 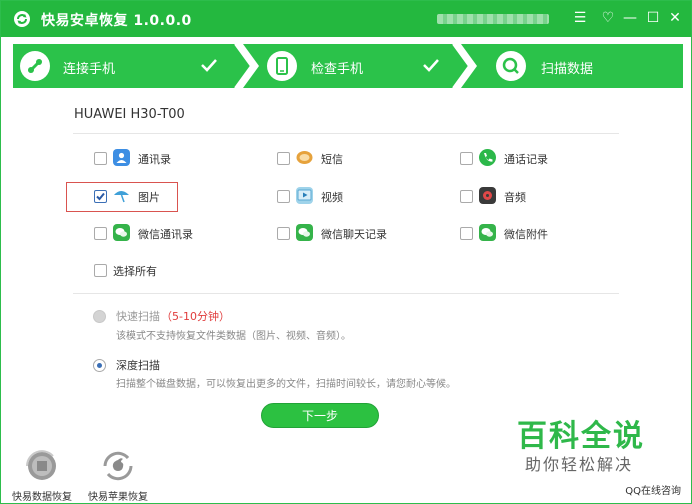 What do you see at coordinates (122, 197) in the screenshot?
I see `highlight-box` at bounding box center [122, 197].